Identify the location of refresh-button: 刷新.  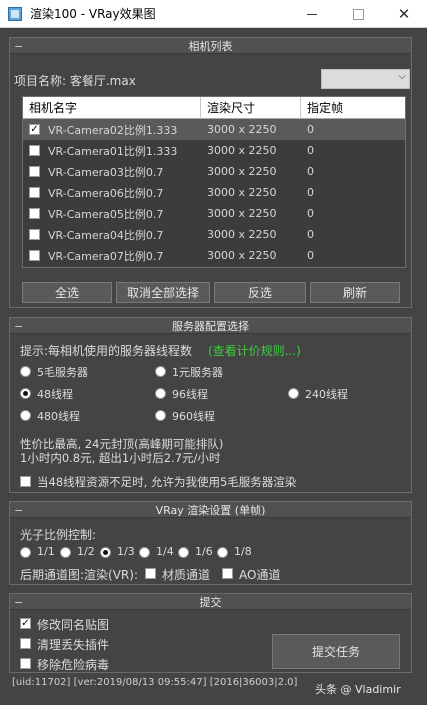
(355, 292).